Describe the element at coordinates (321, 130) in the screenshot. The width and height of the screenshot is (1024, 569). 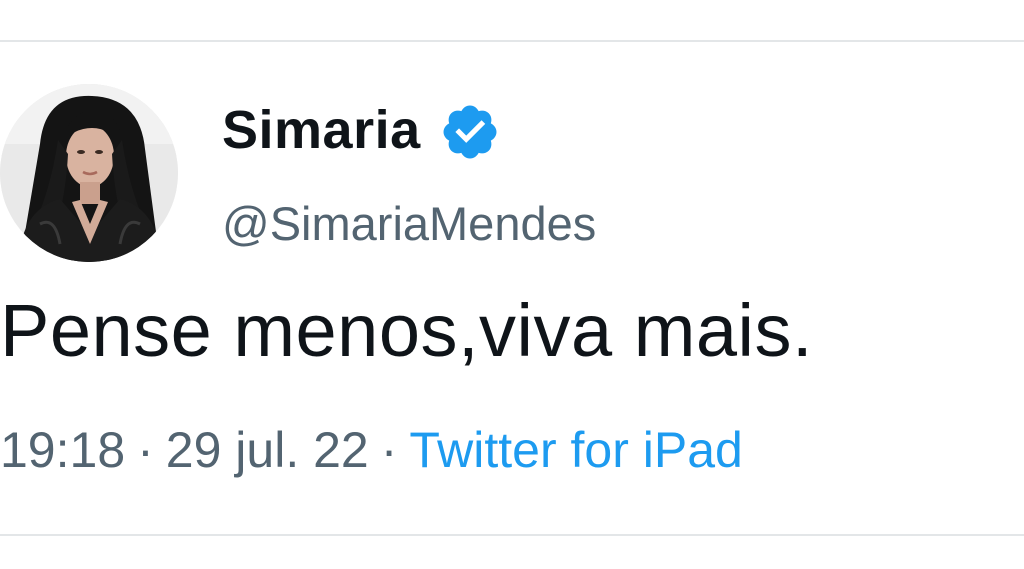
I see `author-display-name: Simaria` at that location.